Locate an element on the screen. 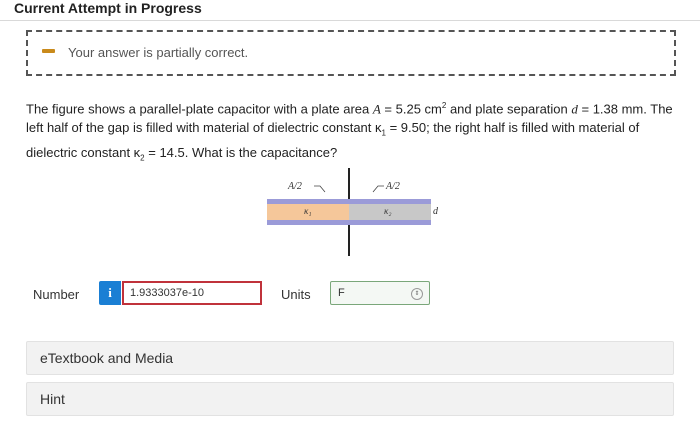 Image resolution: width=700 pixels, height=426 pixels. attempt-status-title: Current Attempt in Progress is located at coordinates (108, 8).